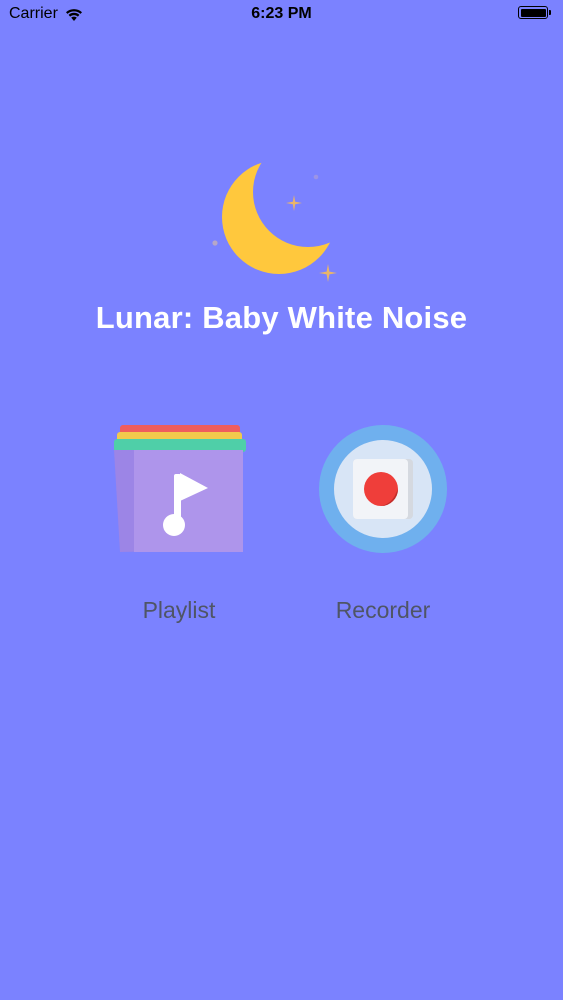  I want to click on record-button-icon, so click(383, 489).